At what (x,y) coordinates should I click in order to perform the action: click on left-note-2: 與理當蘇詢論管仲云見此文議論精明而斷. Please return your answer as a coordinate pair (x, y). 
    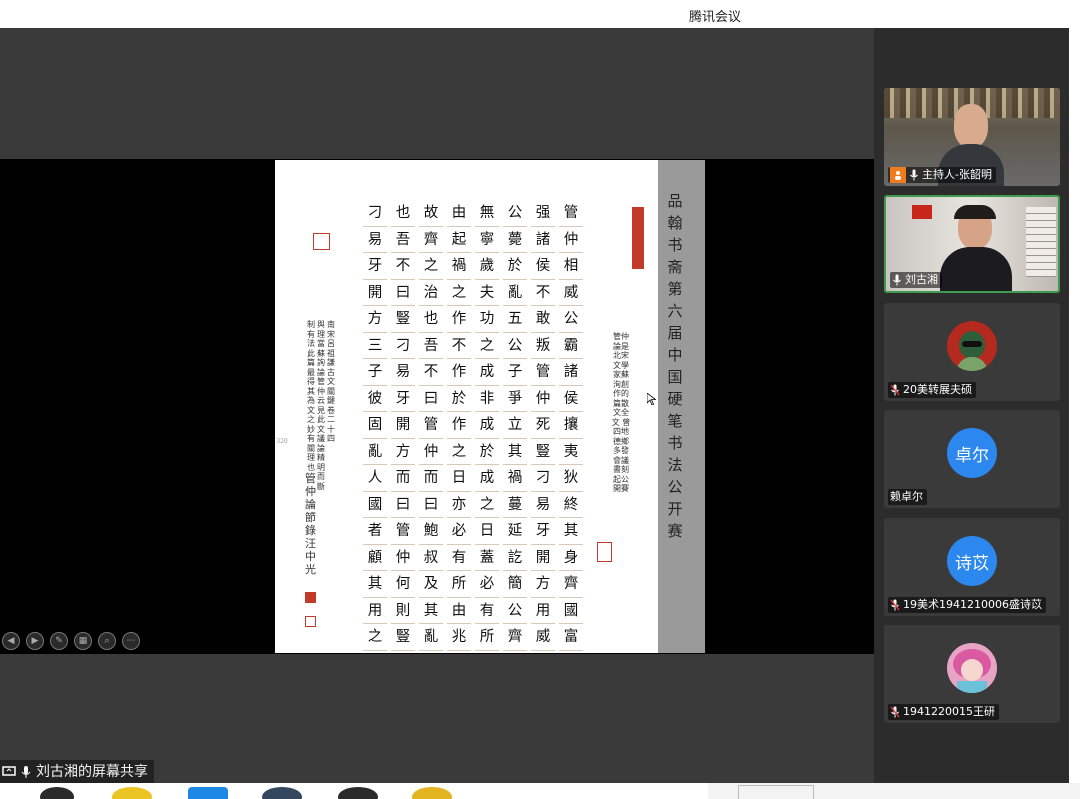
    Looking at the image, I should click on (321, 405).